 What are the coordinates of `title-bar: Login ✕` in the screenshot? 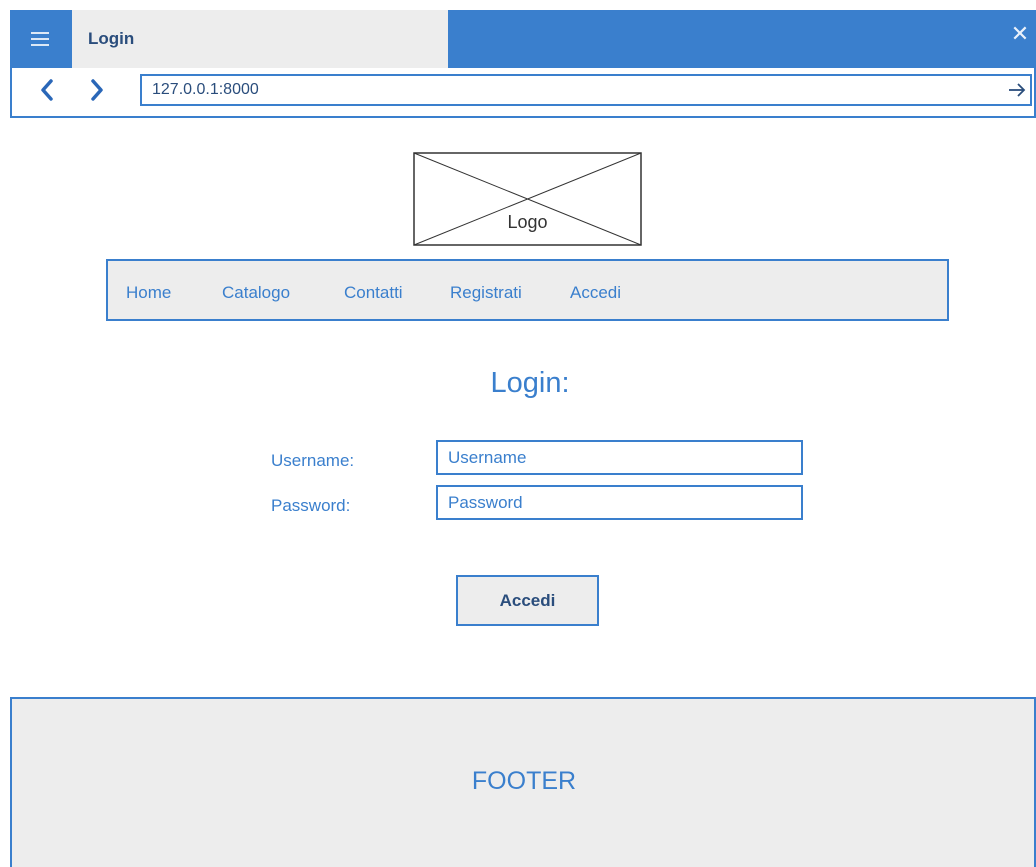 It's located at (523, 40).